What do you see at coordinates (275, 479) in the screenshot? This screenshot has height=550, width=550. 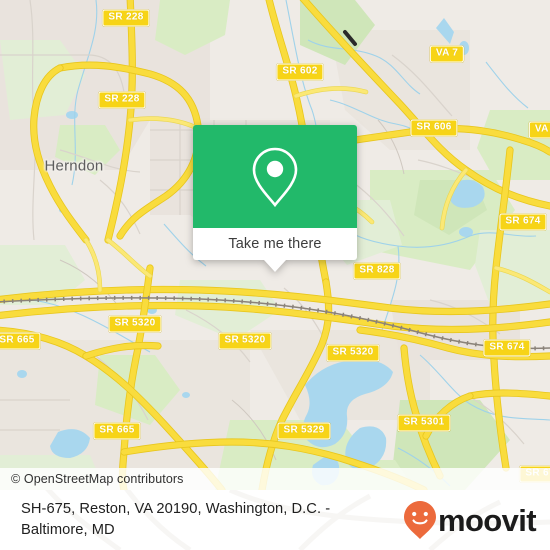 I see `map-attribution-bar: © OpenStreetMap contributors` at bounding box center [275, 479].